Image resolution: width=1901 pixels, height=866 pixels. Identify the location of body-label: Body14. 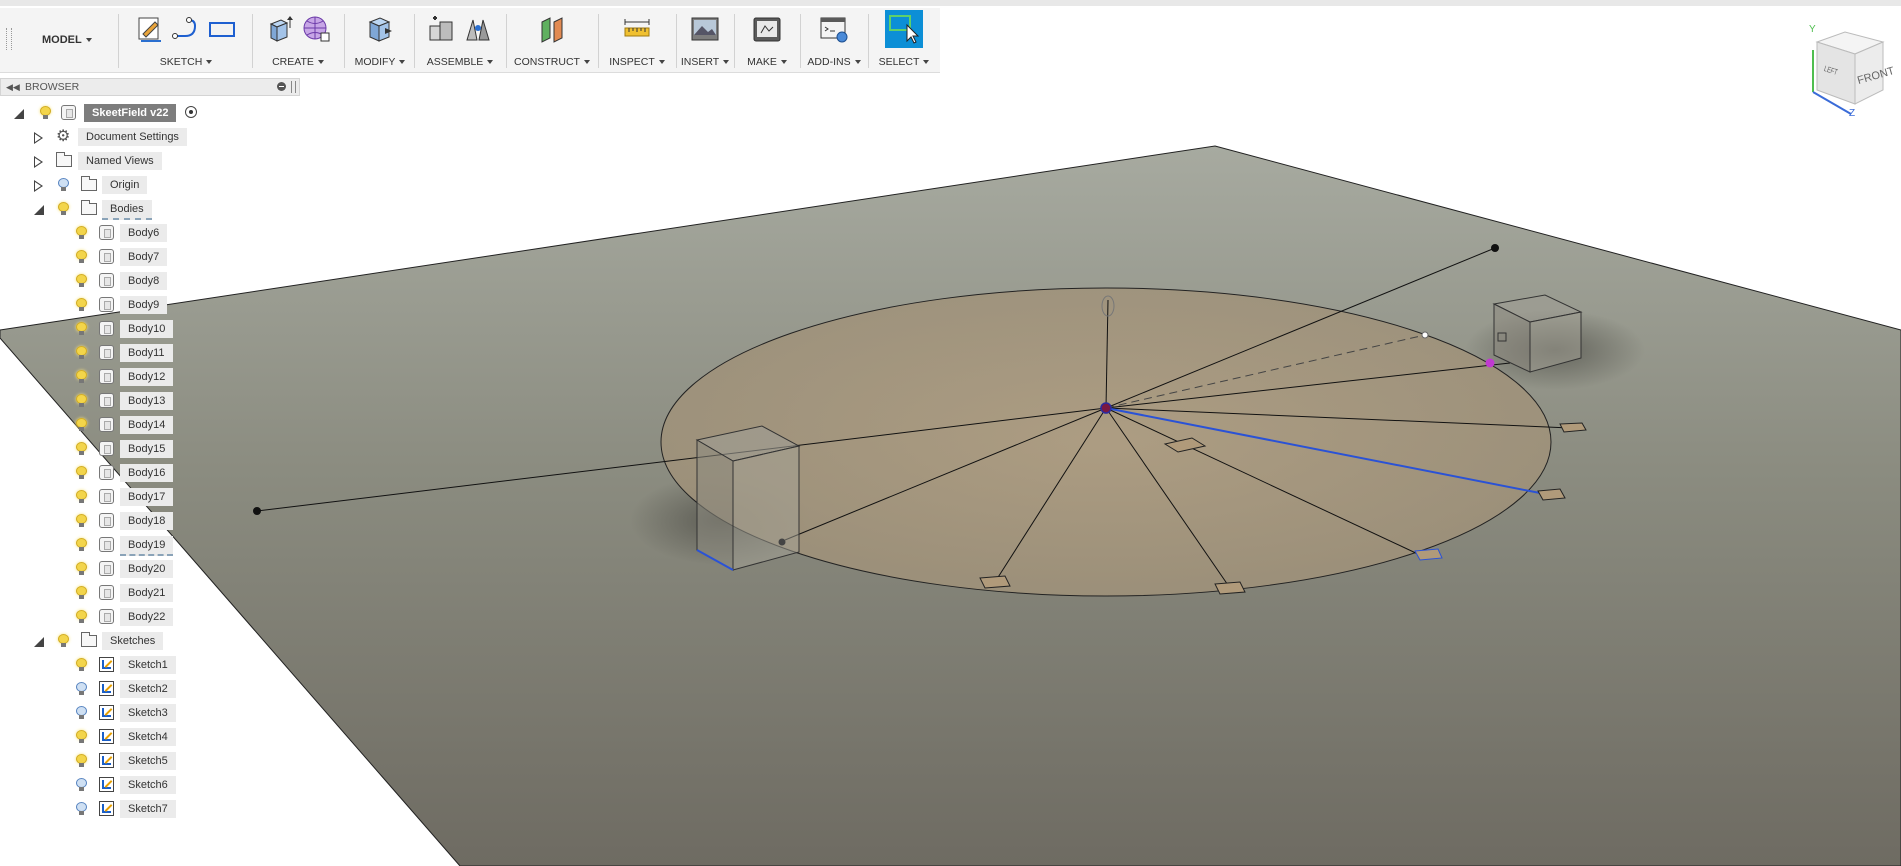
(147, 425).